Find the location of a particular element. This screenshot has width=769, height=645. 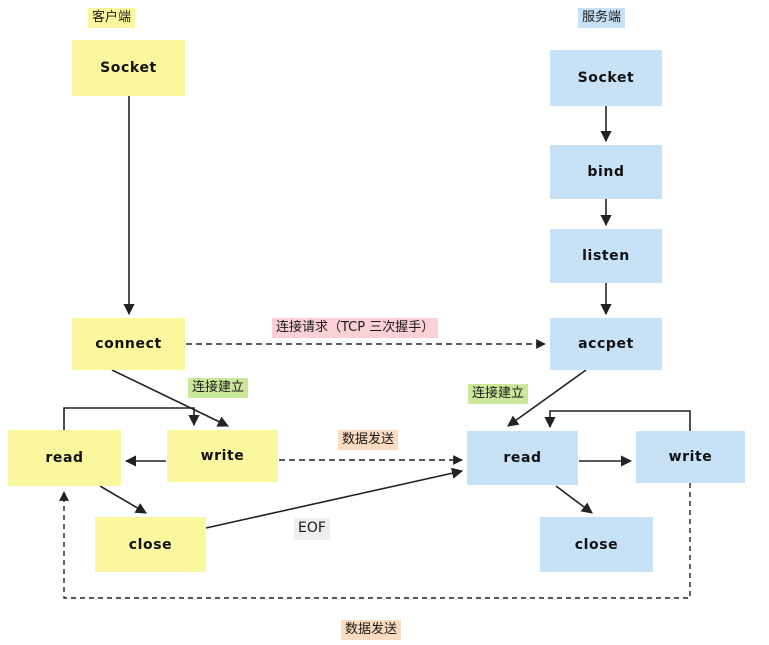

edge-server-write-loop-to-read is located at coordinates (617, 420).